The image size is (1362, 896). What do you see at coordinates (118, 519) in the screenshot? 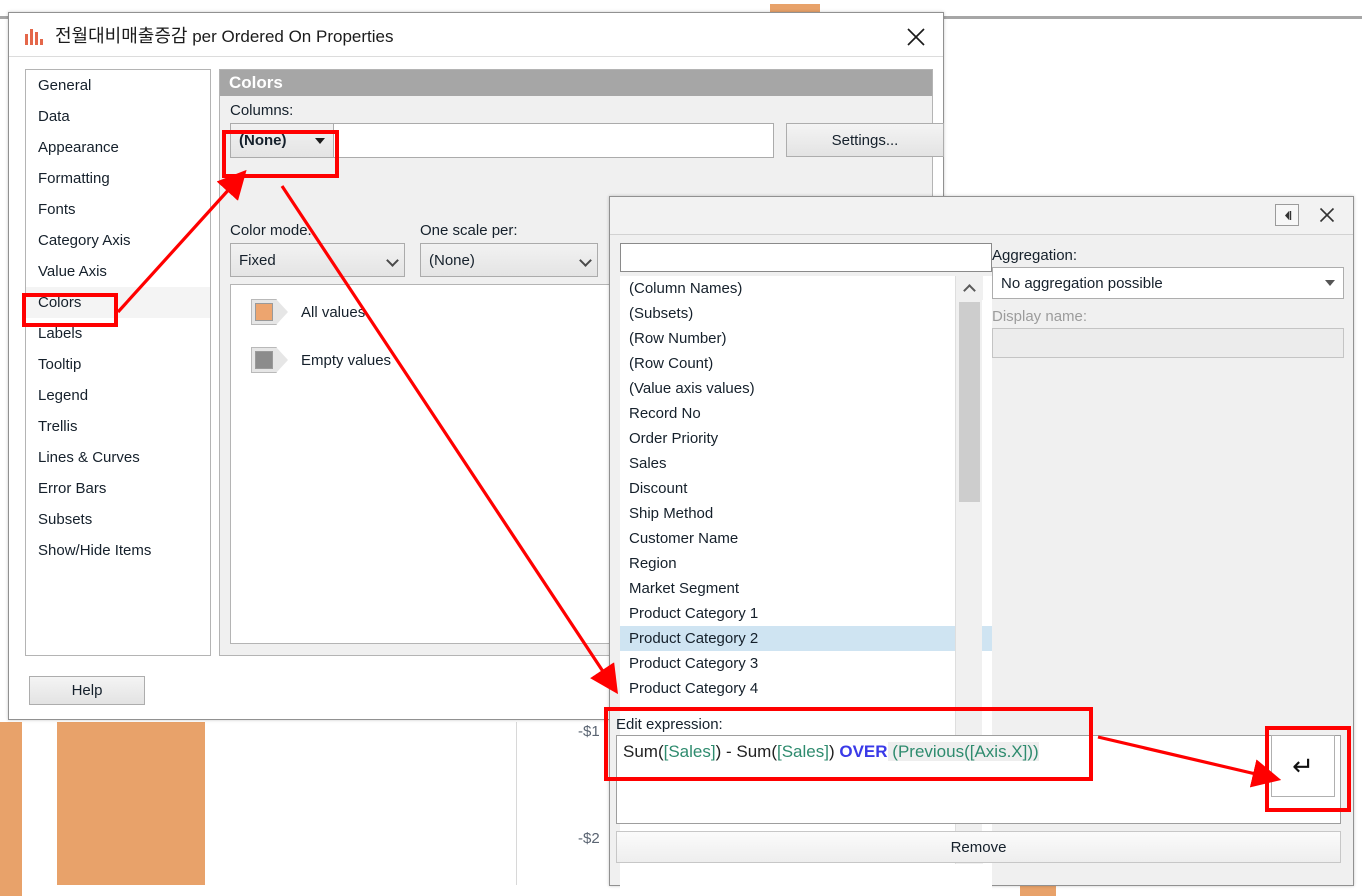
I see `sidebar-item-subsets: Subsets` at bounding box center [118, 519].